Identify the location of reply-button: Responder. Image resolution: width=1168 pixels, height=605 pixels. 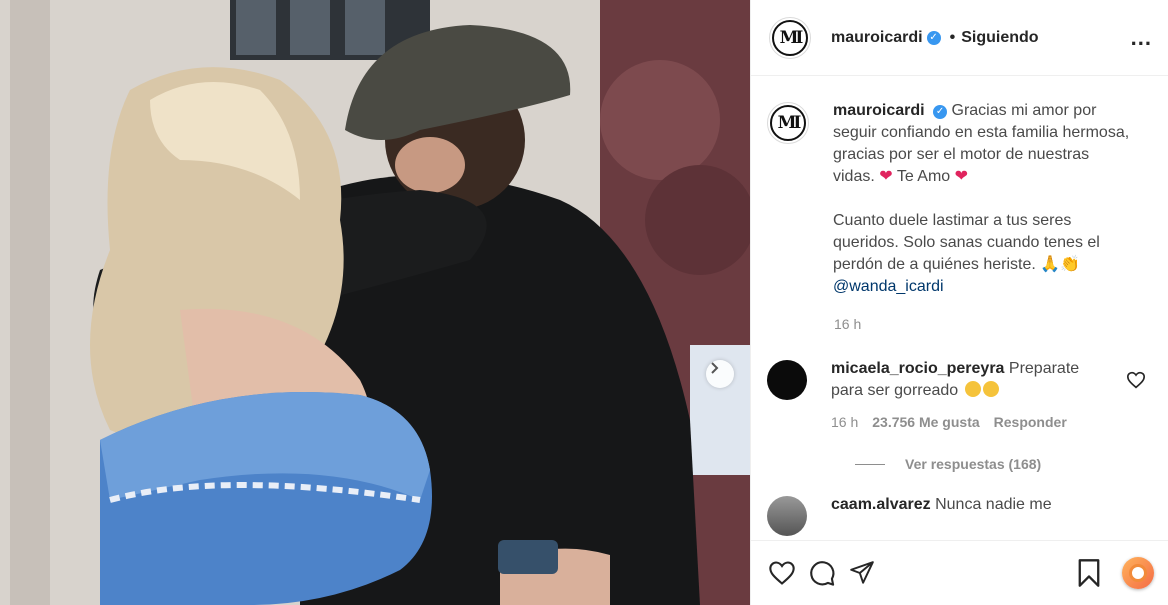
(1030, 422).